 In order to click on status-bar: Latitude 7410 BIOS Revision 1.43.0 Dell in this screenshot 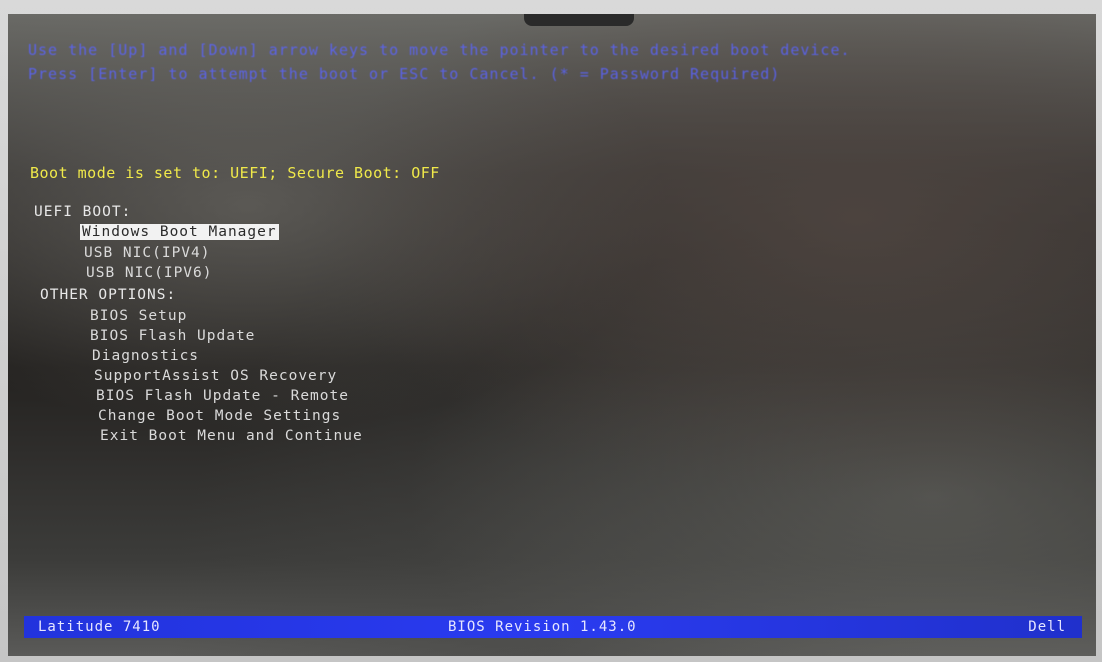, I will do `click(553, 627)`.